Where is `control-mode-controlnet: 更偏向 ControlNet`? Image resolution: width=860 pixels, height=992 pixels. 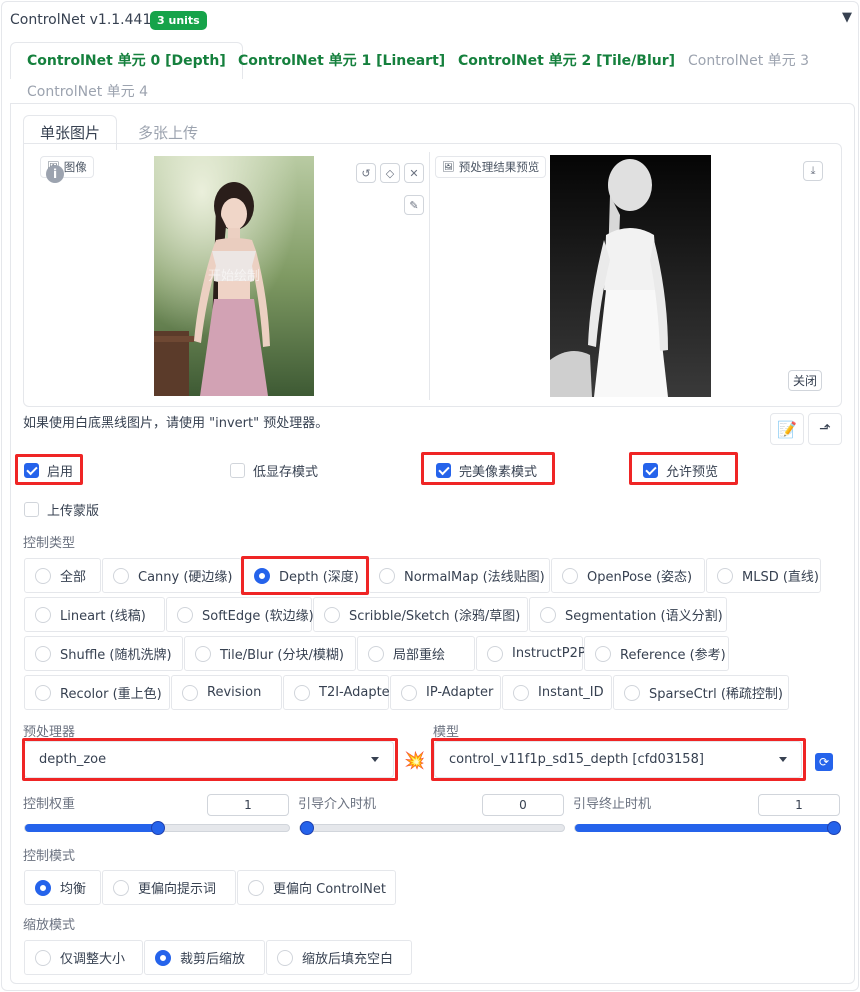
control-mode-controlnet: 更偏向 ControlNet is located at coordinates (316, 887).